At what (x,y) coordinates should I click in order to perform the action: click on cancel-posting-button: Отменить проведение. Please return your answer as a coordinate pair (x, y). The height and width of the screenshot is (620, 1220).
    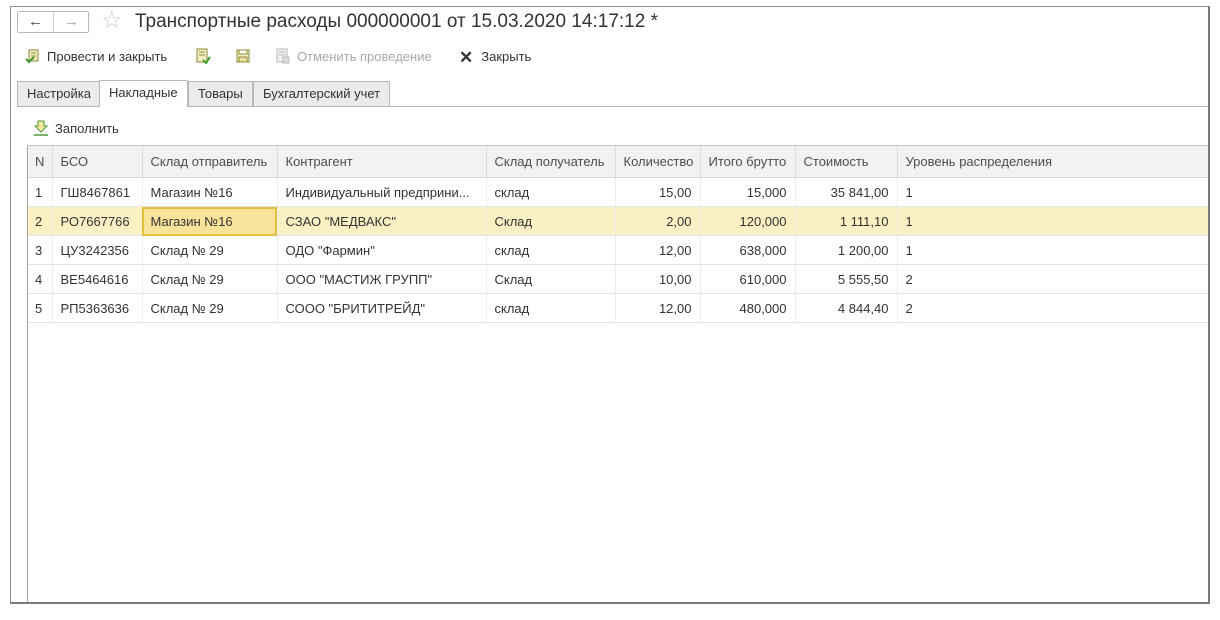
    Looking at the image, I should click on (353, 57).